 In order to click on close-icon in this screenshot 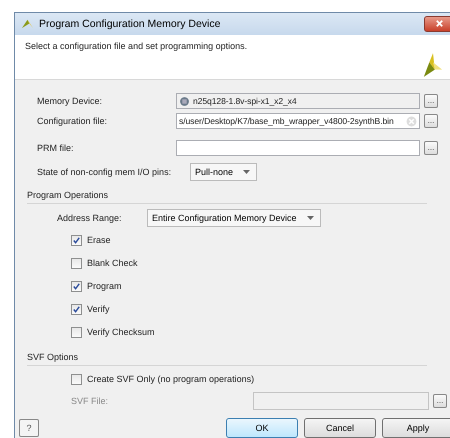, I will do `click(439, 23)`.